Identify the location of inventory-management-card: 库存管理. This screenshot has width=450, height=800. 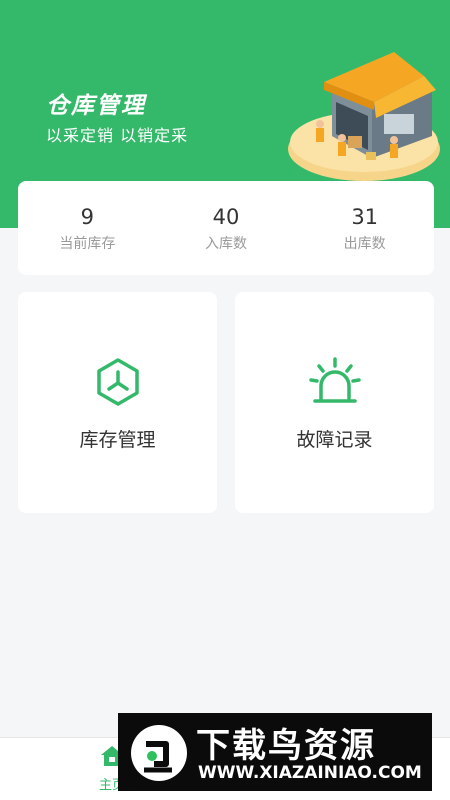
(117, 402).